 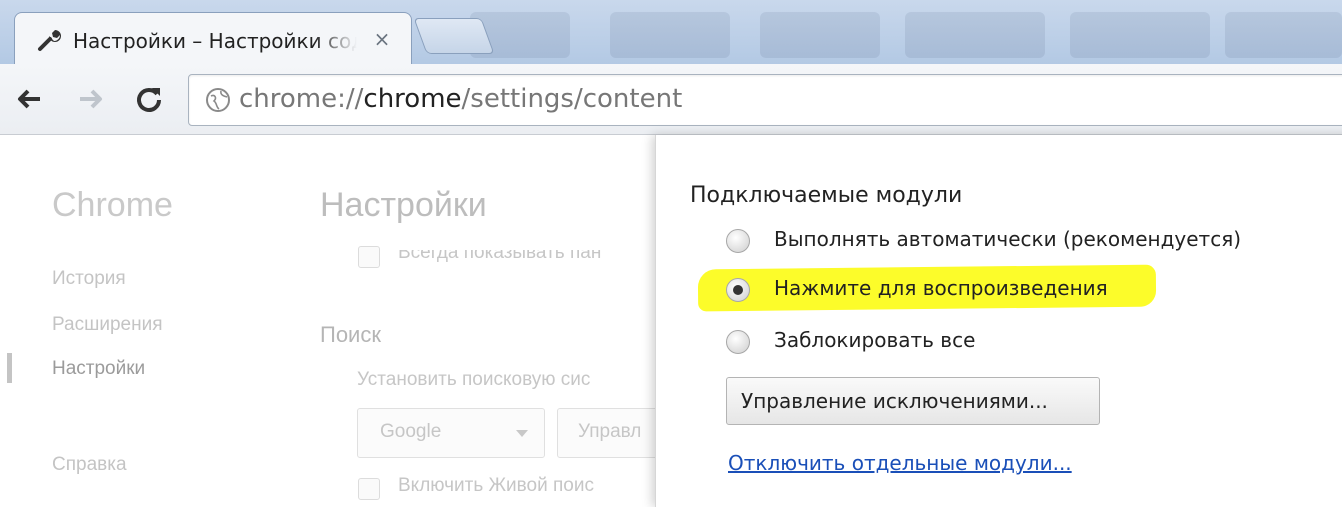 What do you see at coordinates (1008, 239) in the screenshot?
I see `radio-label: Выполнять автоматически (рекомендуется)` at bounding box center [1008, 239].